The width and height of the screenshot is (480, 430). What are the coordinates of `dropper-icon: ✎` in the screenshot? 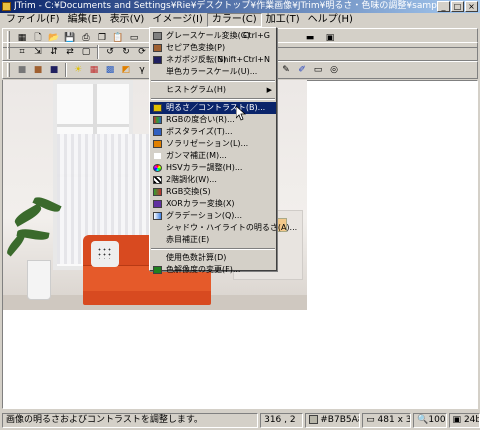 It's located at (286, 70).